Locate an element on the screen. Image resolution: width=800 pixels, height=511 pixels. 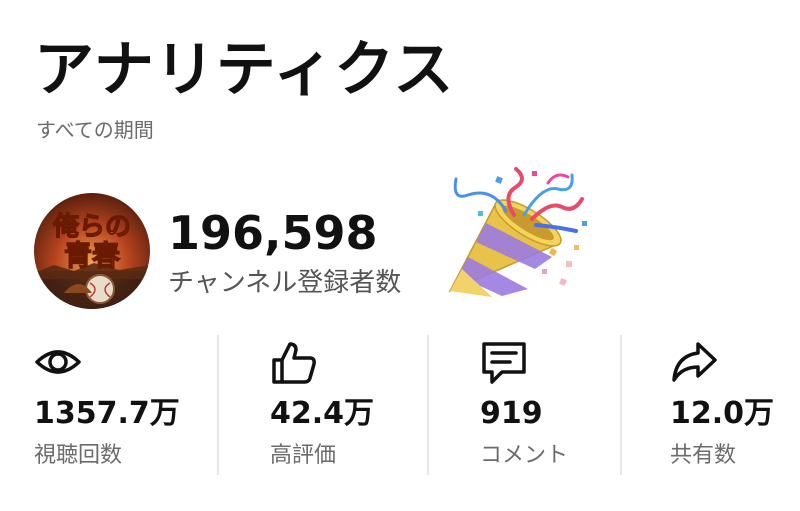
stat-label: 高評価 is located at coordinates (303, 455).